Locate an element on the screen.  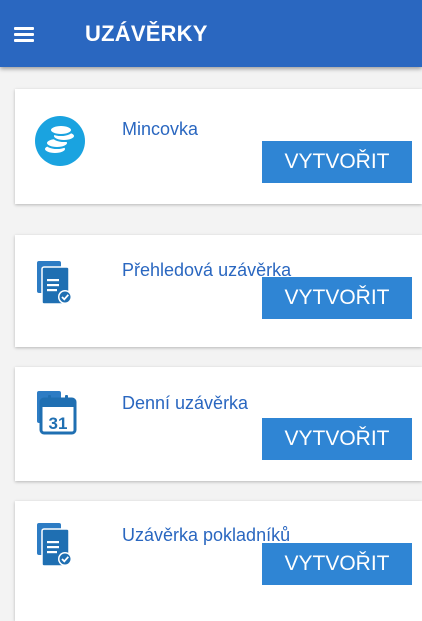
create-button-mincovka: VYTVOŘIT is located at coordinates (337, 162).